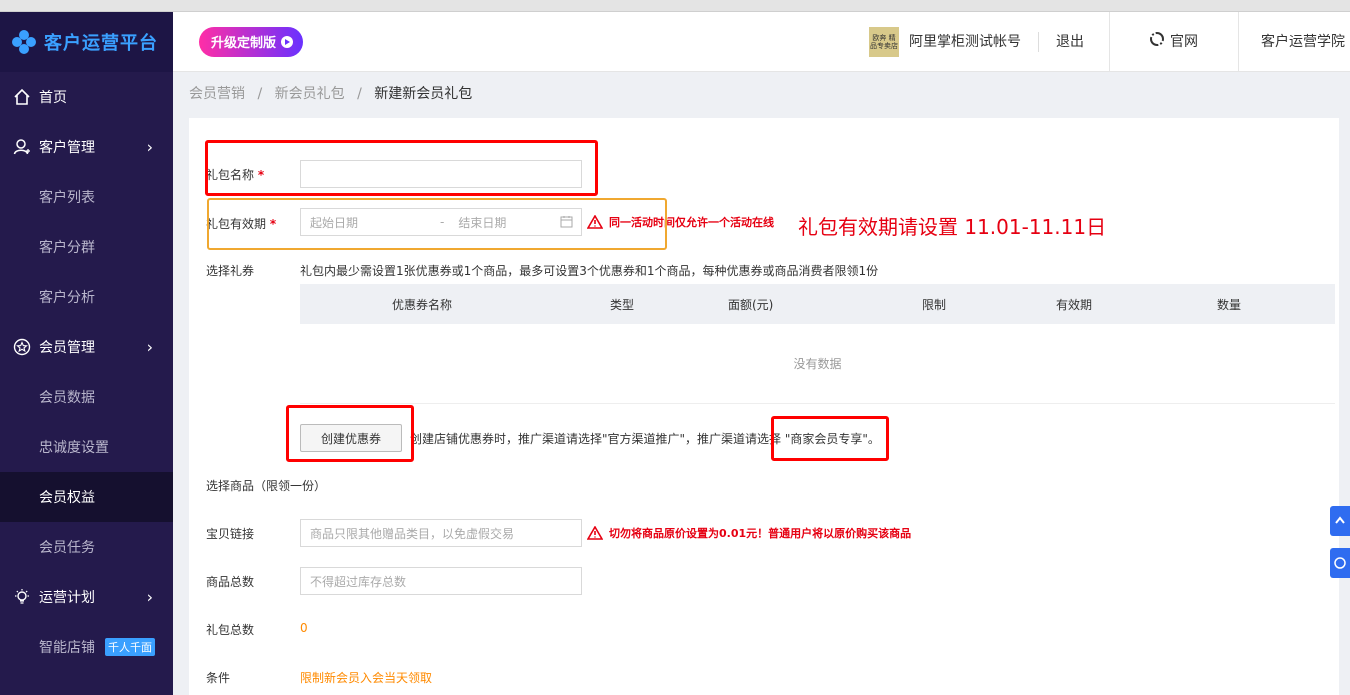 The image size is (1350, 695). What do you see at coordinates (67, 348) in the screenshot?
I see `sidebar-item-label: 会员管理` at bounding box center [67, 348].